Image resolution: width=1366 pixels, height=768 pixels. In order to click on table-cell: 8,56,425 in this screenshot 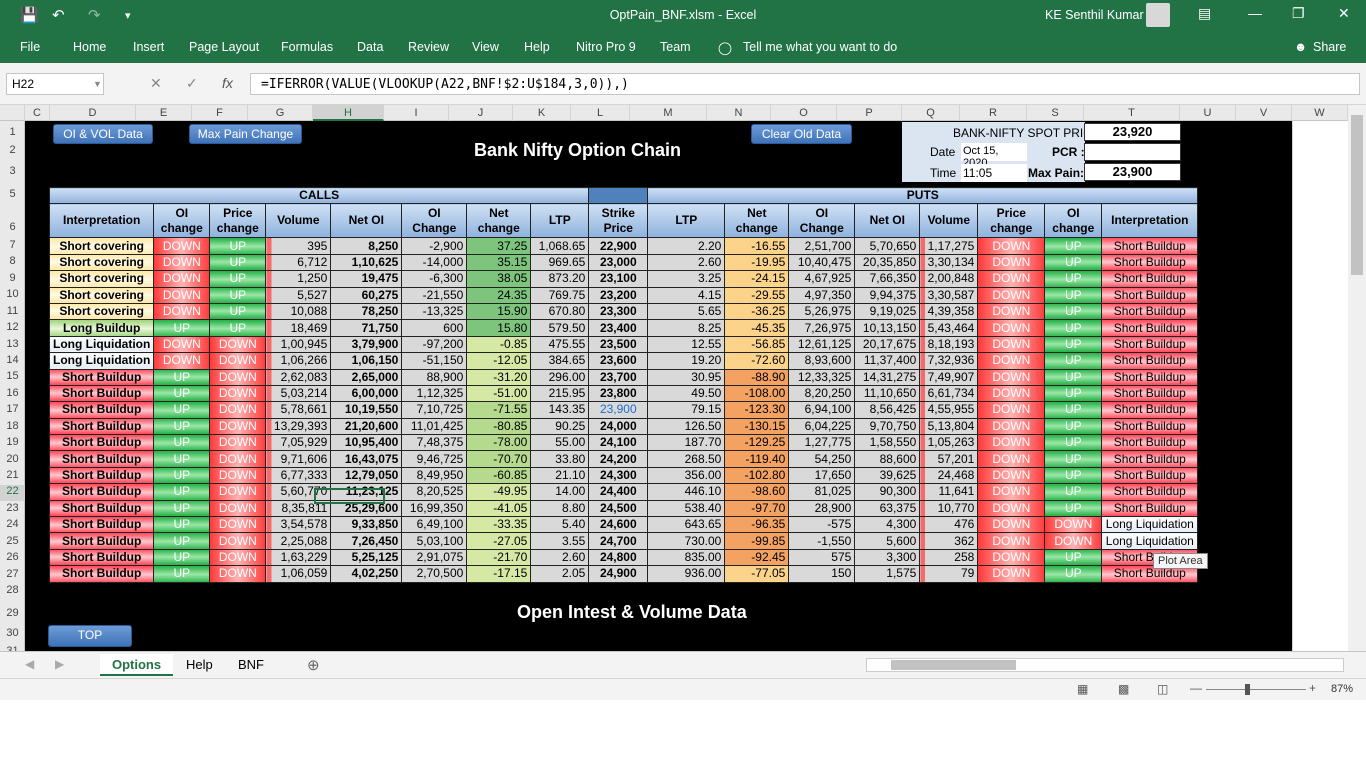, I will do `click(887, 410)`.